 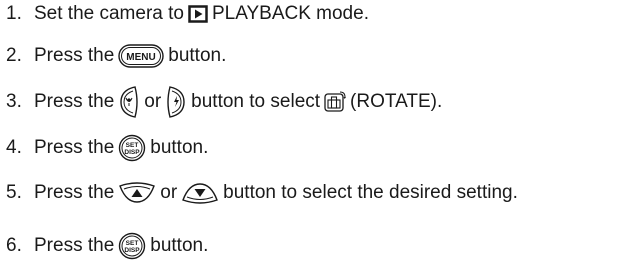 I want to click on rotate-icon, so click(x=335, y=102).